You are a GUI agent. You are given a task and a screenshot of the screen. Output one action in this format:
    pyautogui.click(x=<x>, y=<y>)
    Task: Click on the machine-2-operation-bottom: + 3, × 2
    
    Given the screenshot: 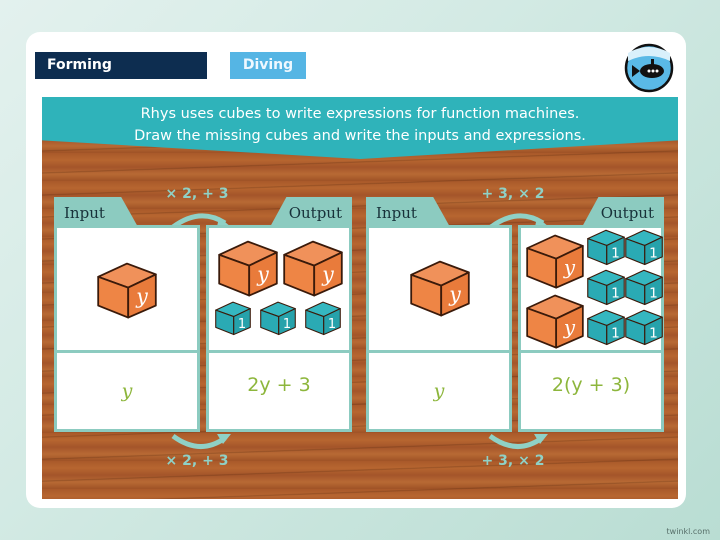 What is the action you would take?
    pyautogui.click(x=513, y=461)
    